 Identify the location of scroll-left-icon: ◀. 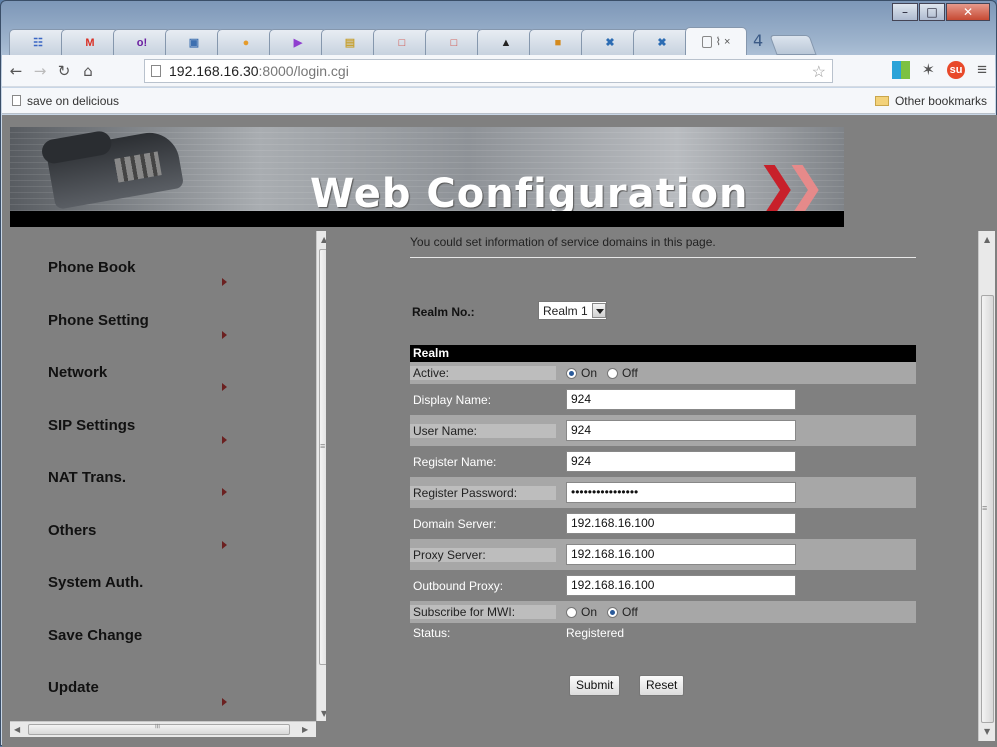
(17, 729).